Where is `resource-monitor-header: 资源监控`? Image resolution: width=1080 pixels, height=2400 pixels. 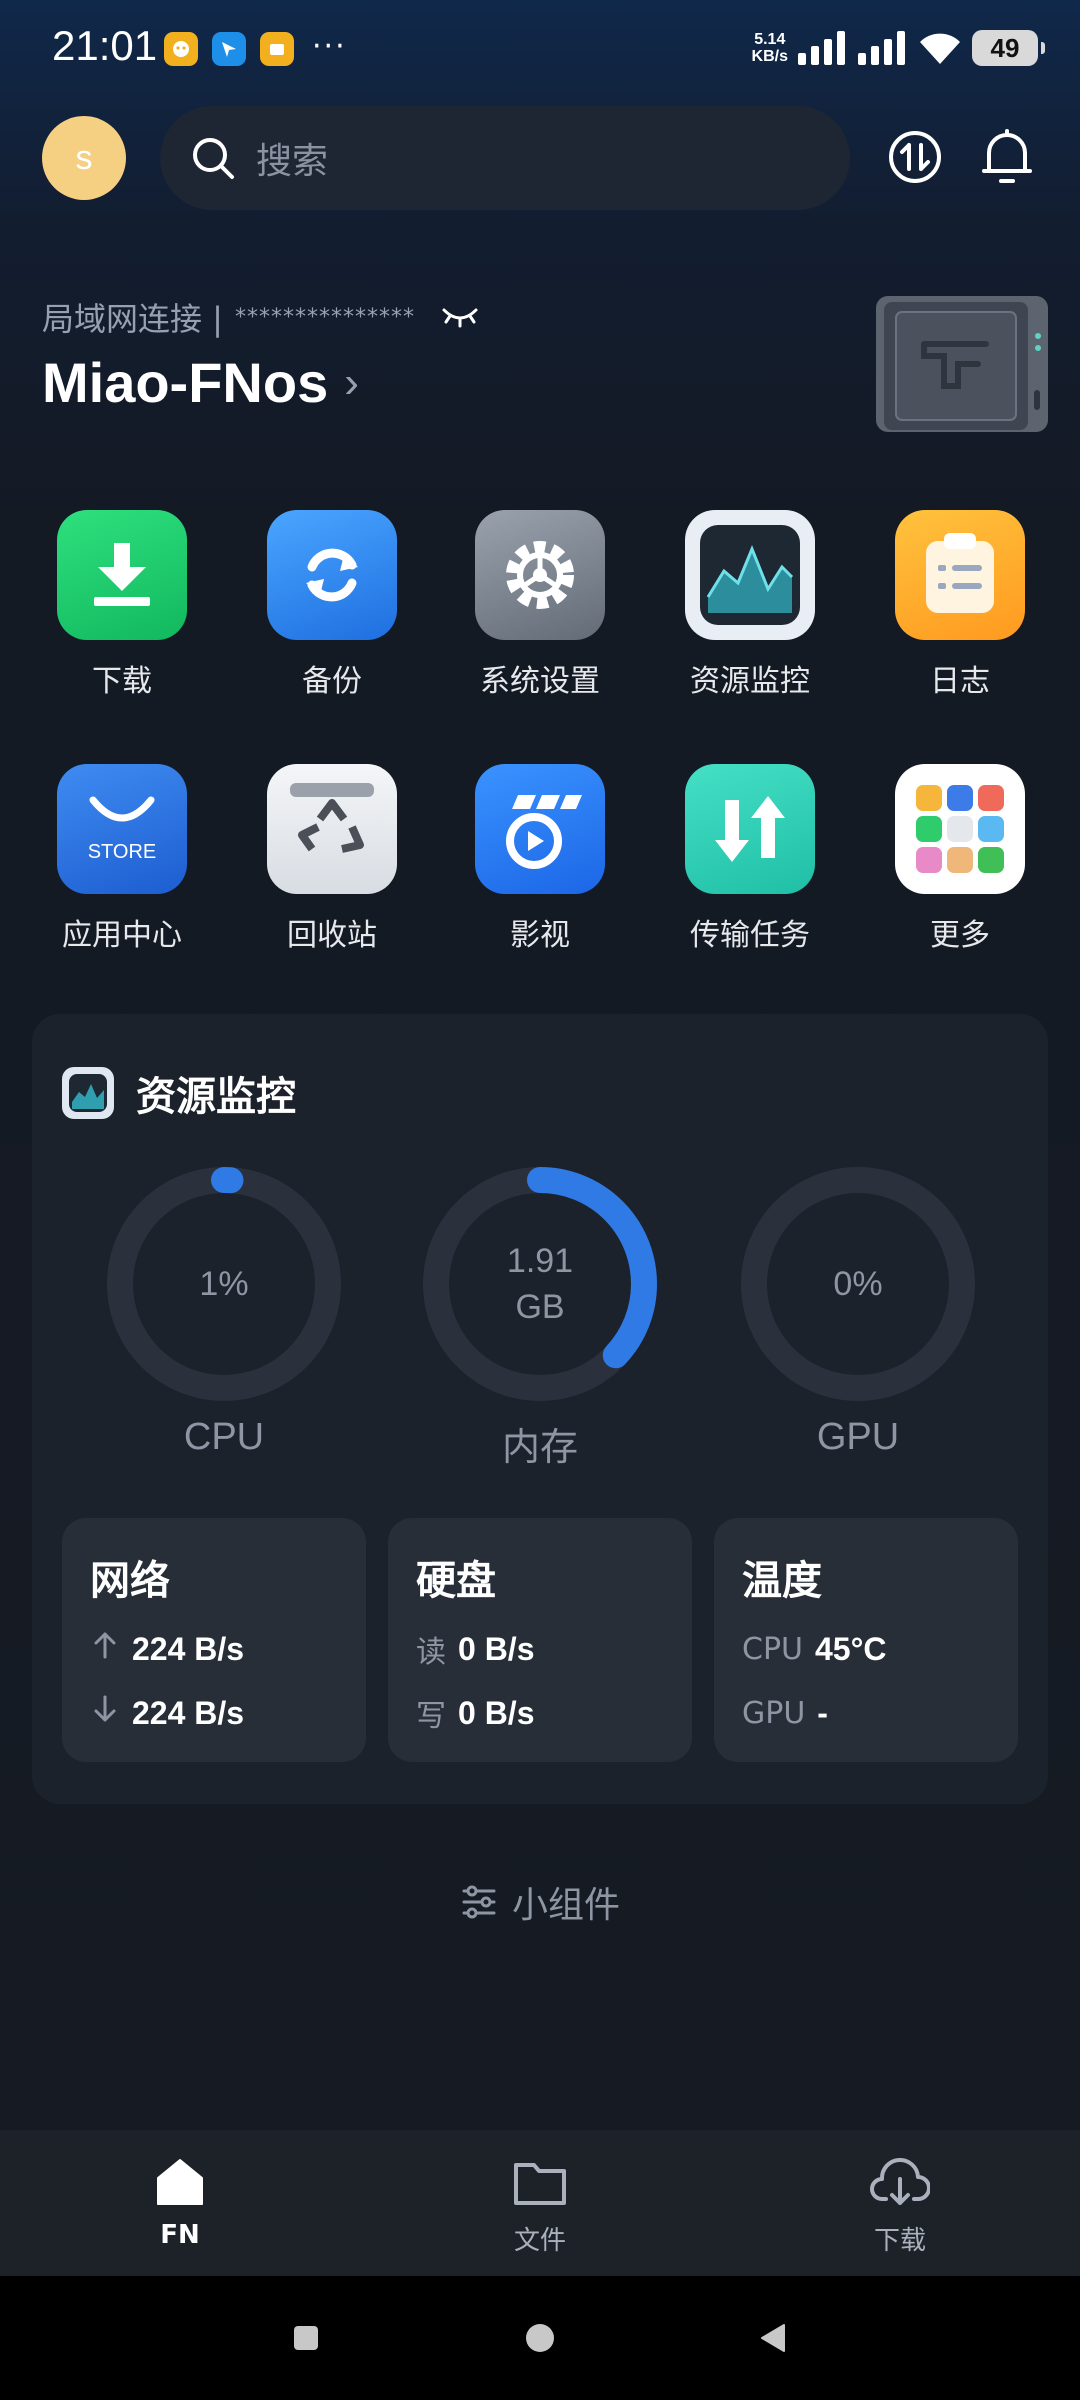 resource-monitor-header: 资源监控 is located at coordinates (179, 1093).